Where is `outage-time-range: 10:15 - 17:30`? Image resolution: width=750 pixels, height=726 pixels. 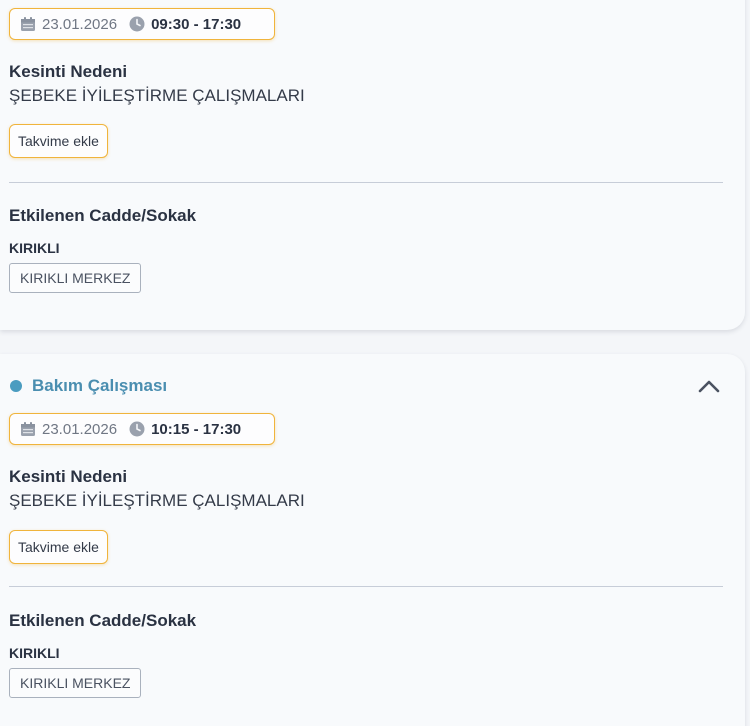
outage-time-range: 10:15 - 17:30 is located at coordinates (196, 429).